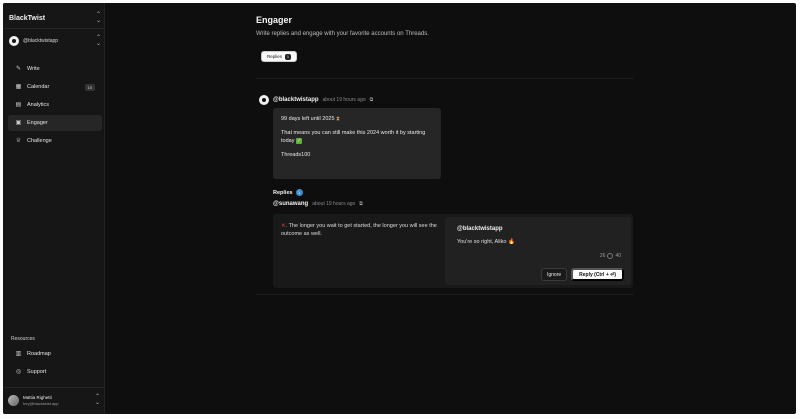  Describe the element at coordinates (55, 354) in the screenshot. I see `sidebar-item-roadmap: ▥ Roadmap` at that location.